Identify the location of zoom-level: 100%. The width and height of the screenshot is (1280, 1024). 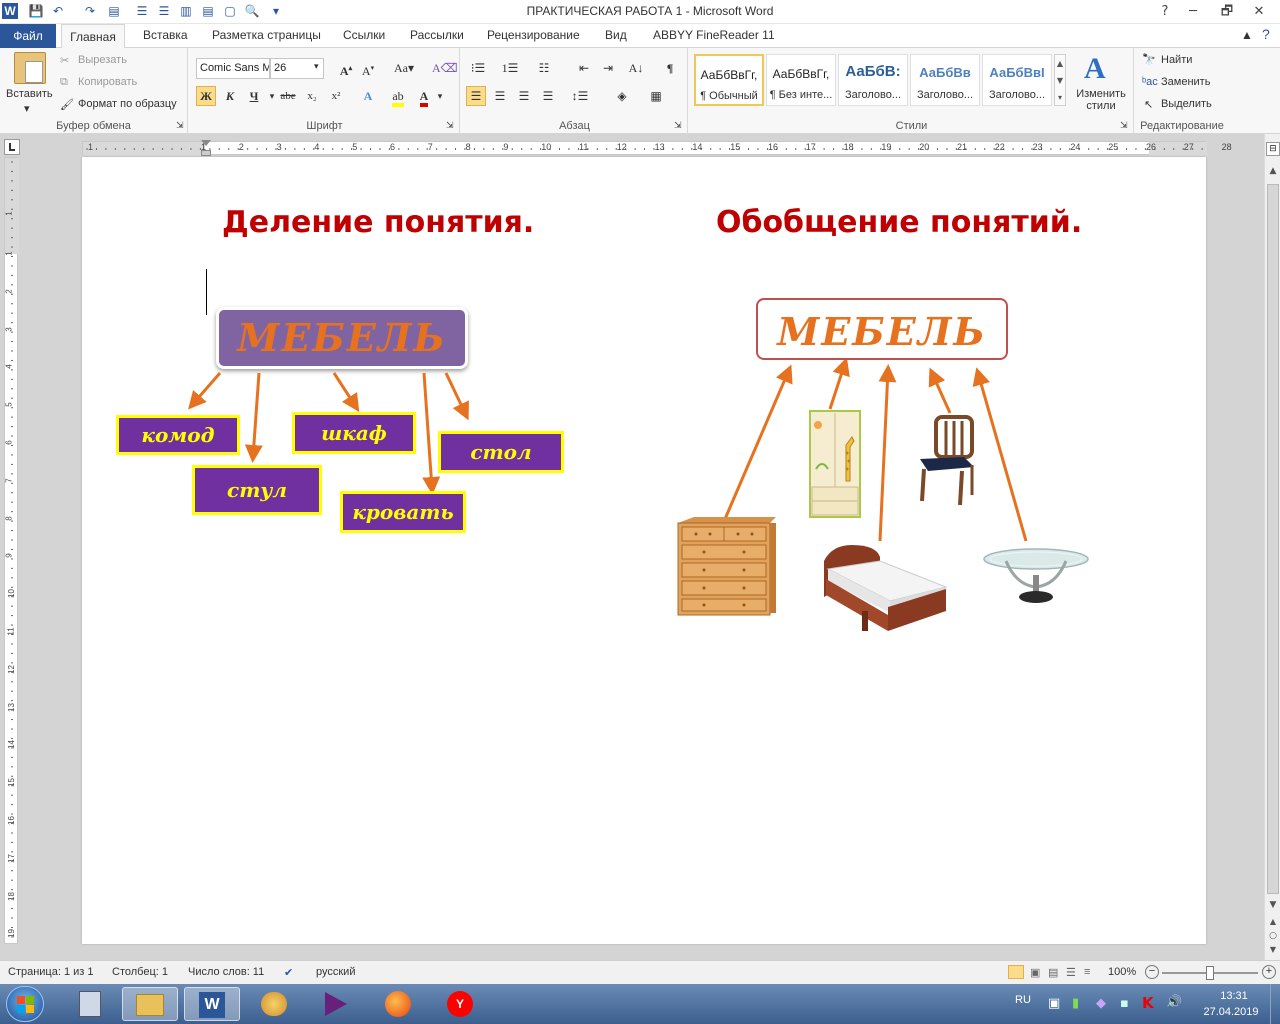
(1122, 972).